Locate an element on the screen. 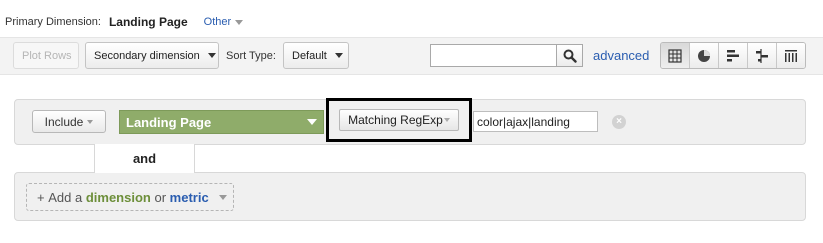 The width and height of the screenshot is (823, 243). search-button is located at coordinates (570, 55).